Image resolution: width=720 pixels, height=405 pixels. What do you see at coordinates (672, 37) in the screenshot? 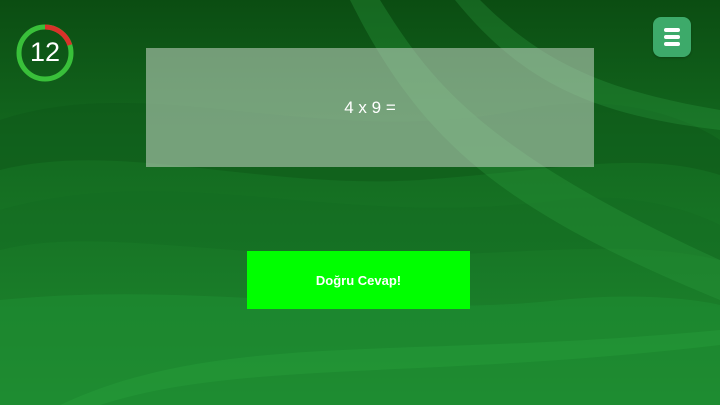
I see `menu-button` at bounding box center [672, 37].